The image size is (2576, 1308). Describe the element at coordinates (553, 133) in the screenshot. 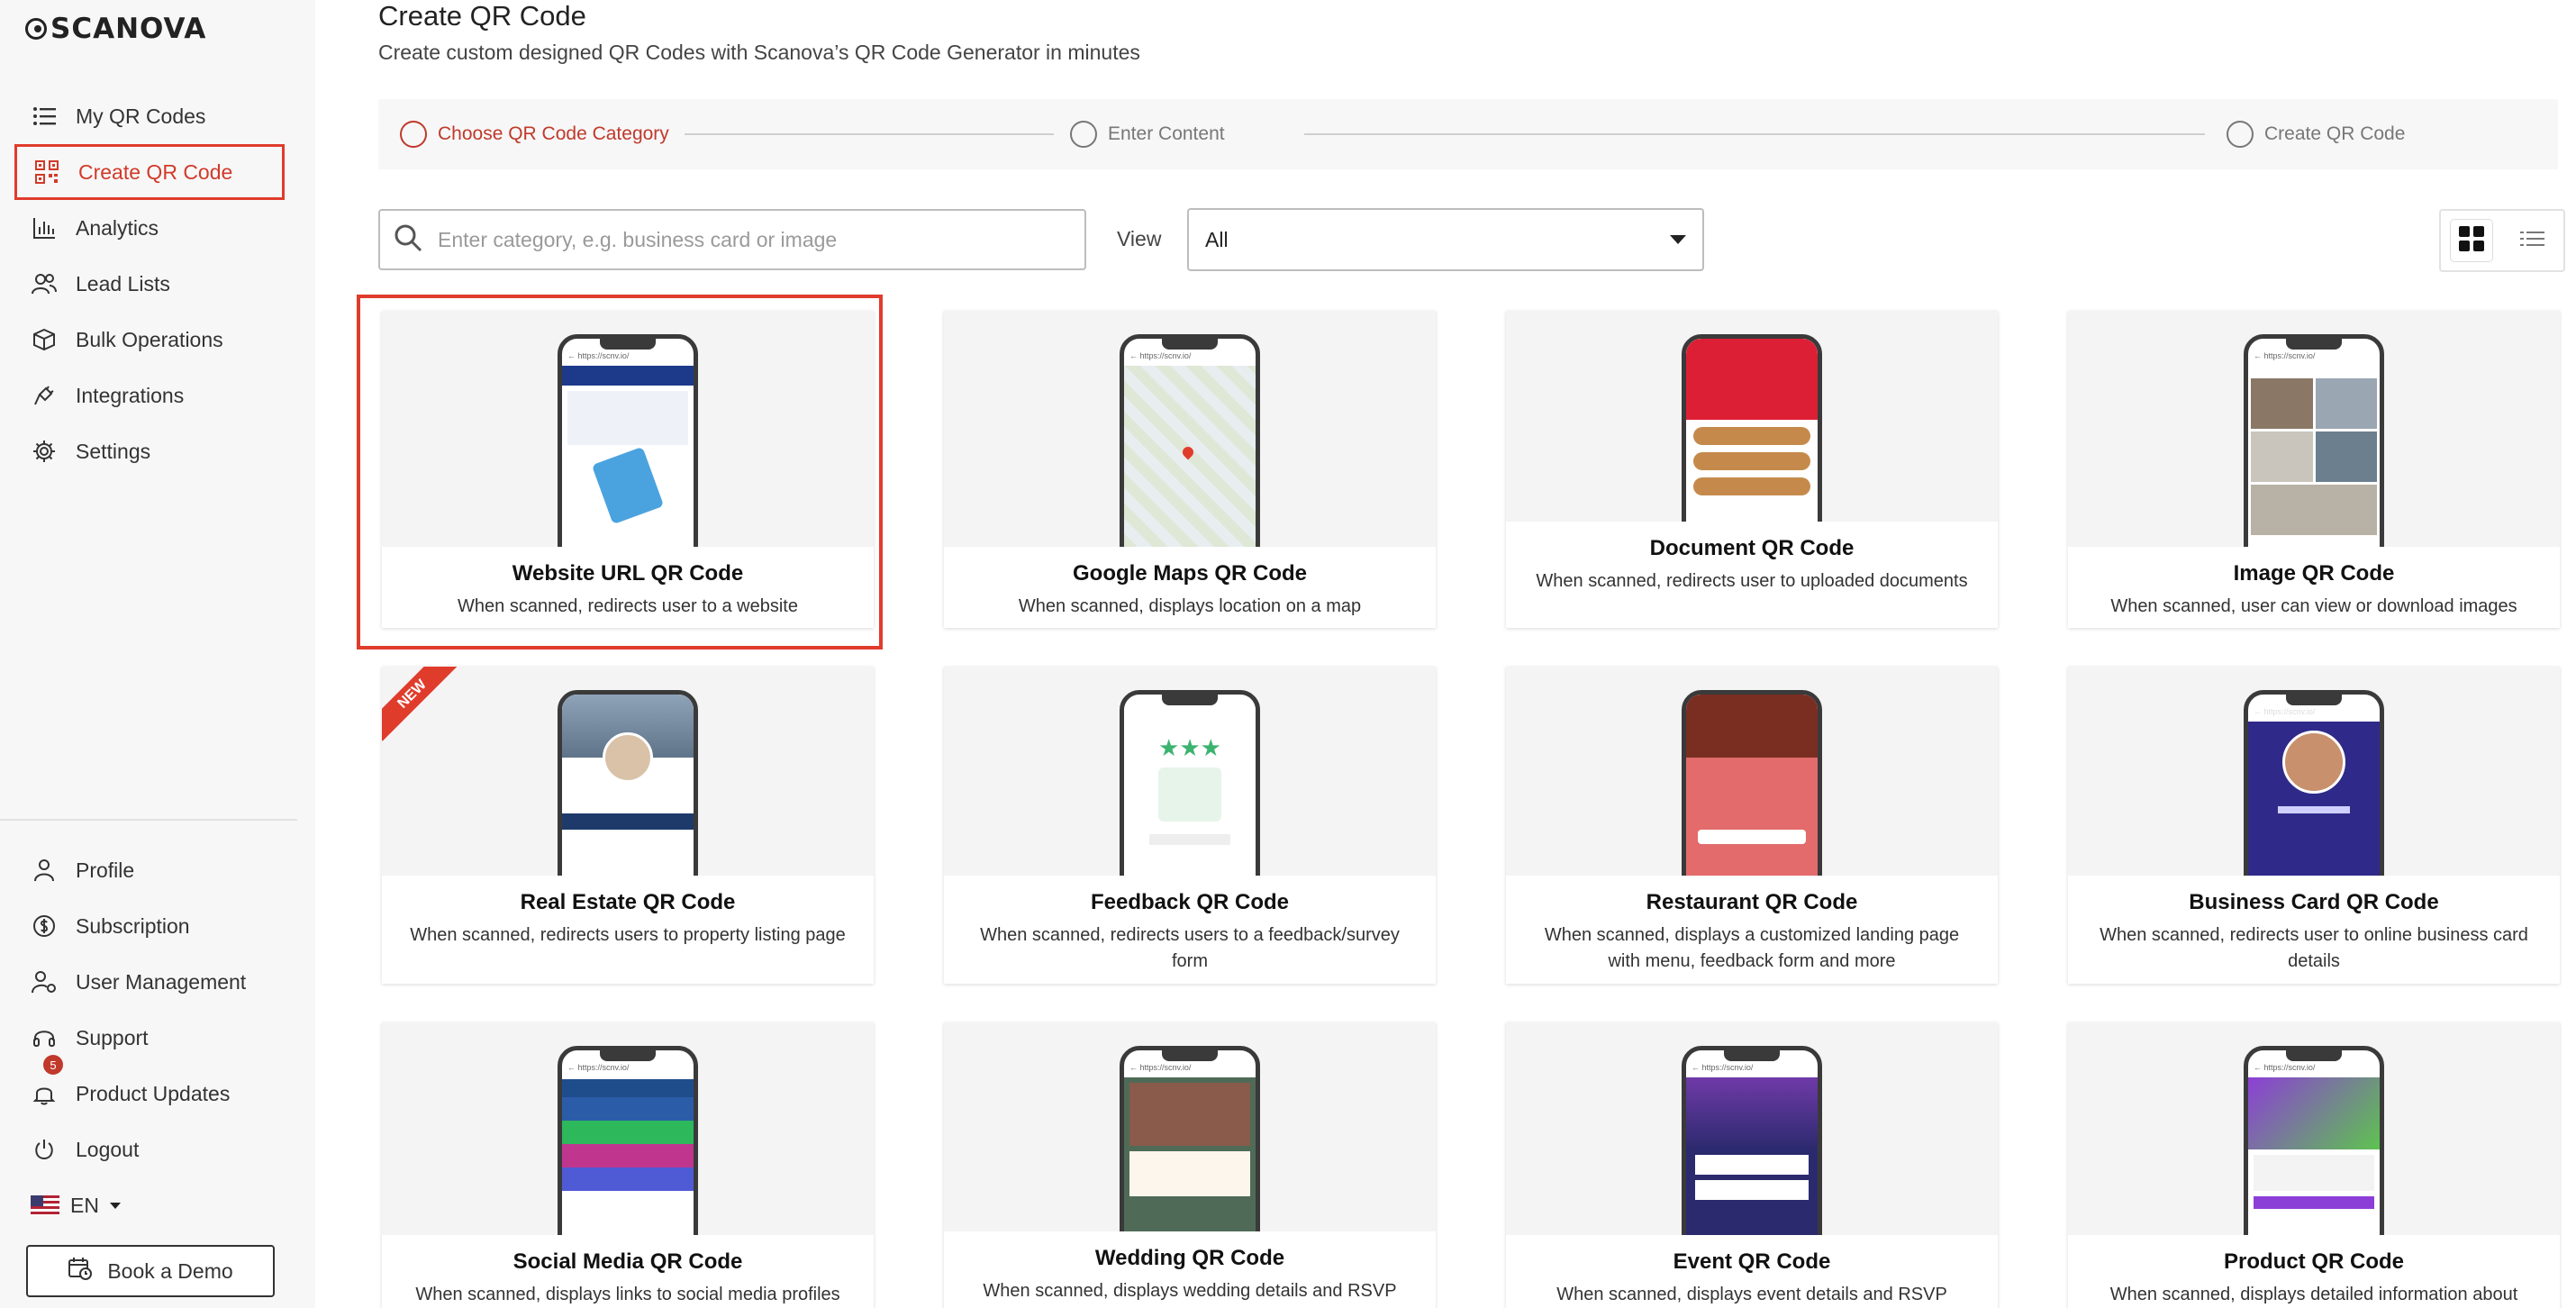

I see `step-label: Choose QR Code Category` at that location.